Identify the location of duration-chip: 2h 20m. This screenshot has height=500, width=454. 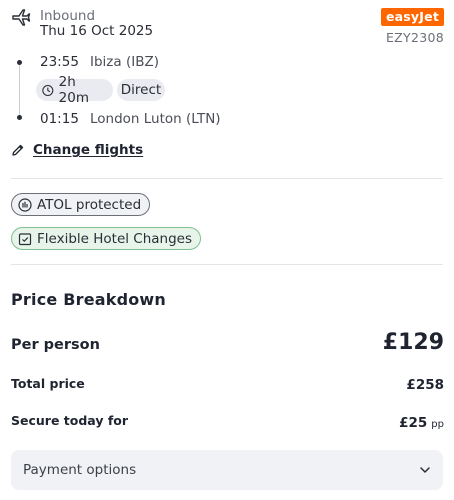
(74, 90).